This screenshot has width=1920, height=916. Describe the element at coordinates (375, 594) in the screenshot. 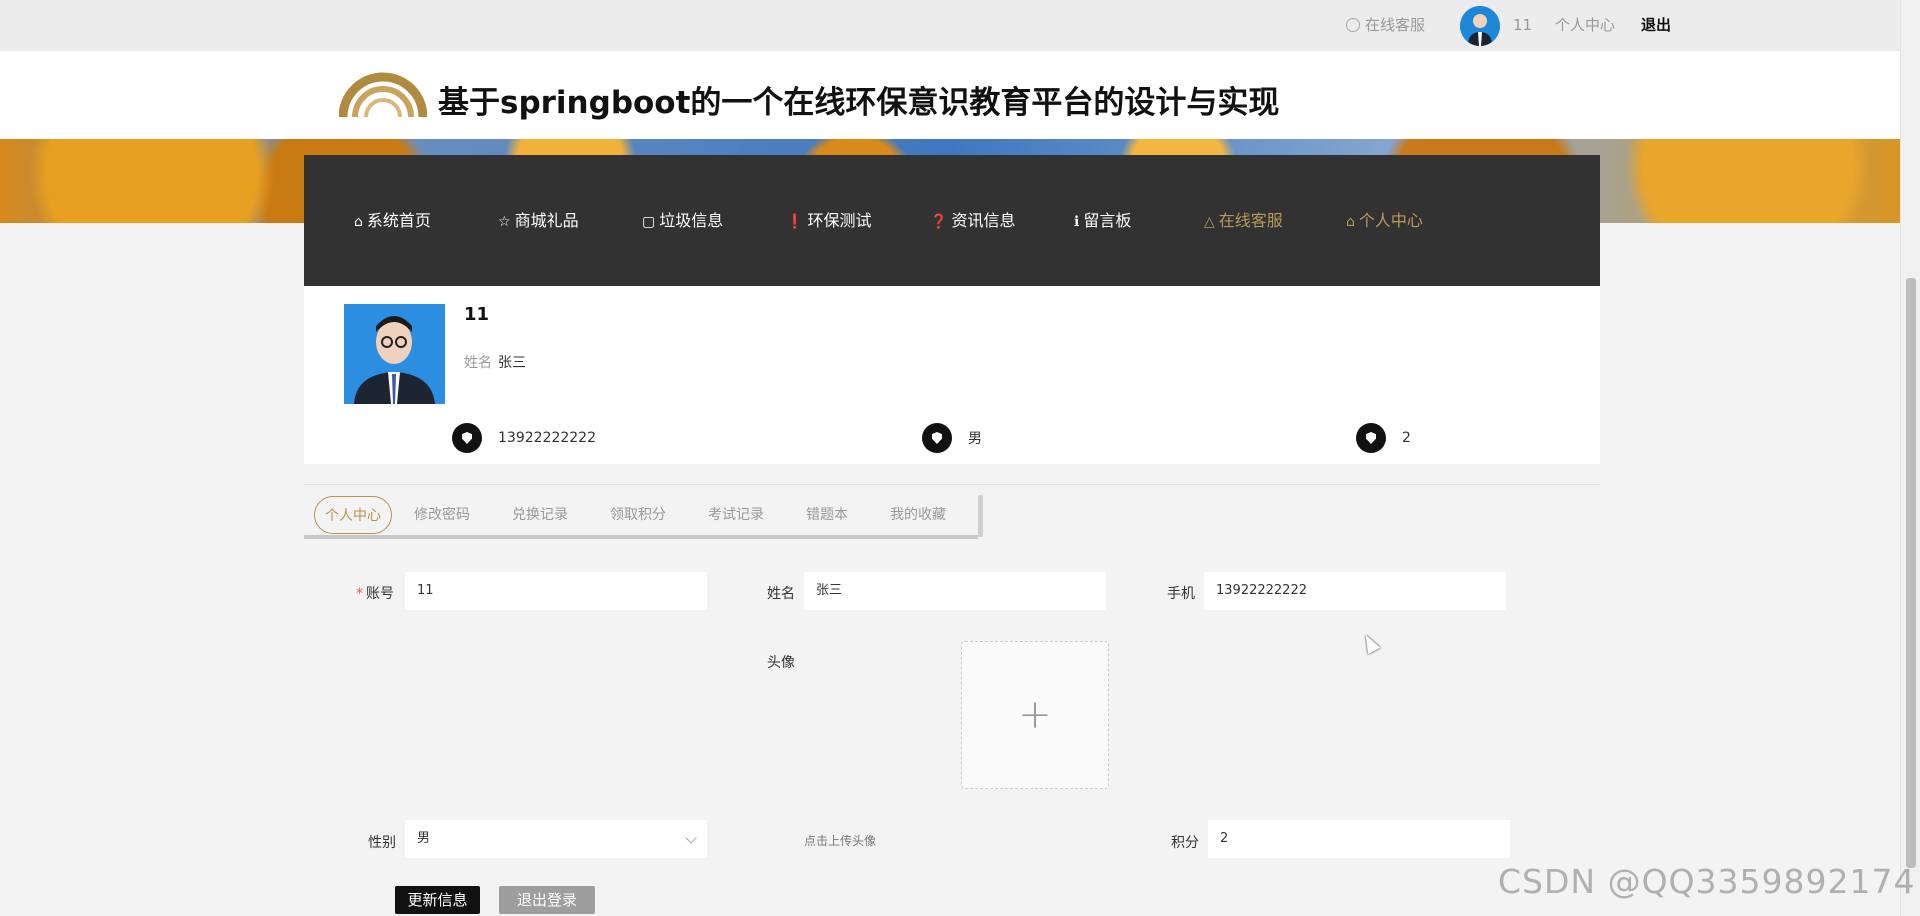

I see `account-label: * 账号` at that location.